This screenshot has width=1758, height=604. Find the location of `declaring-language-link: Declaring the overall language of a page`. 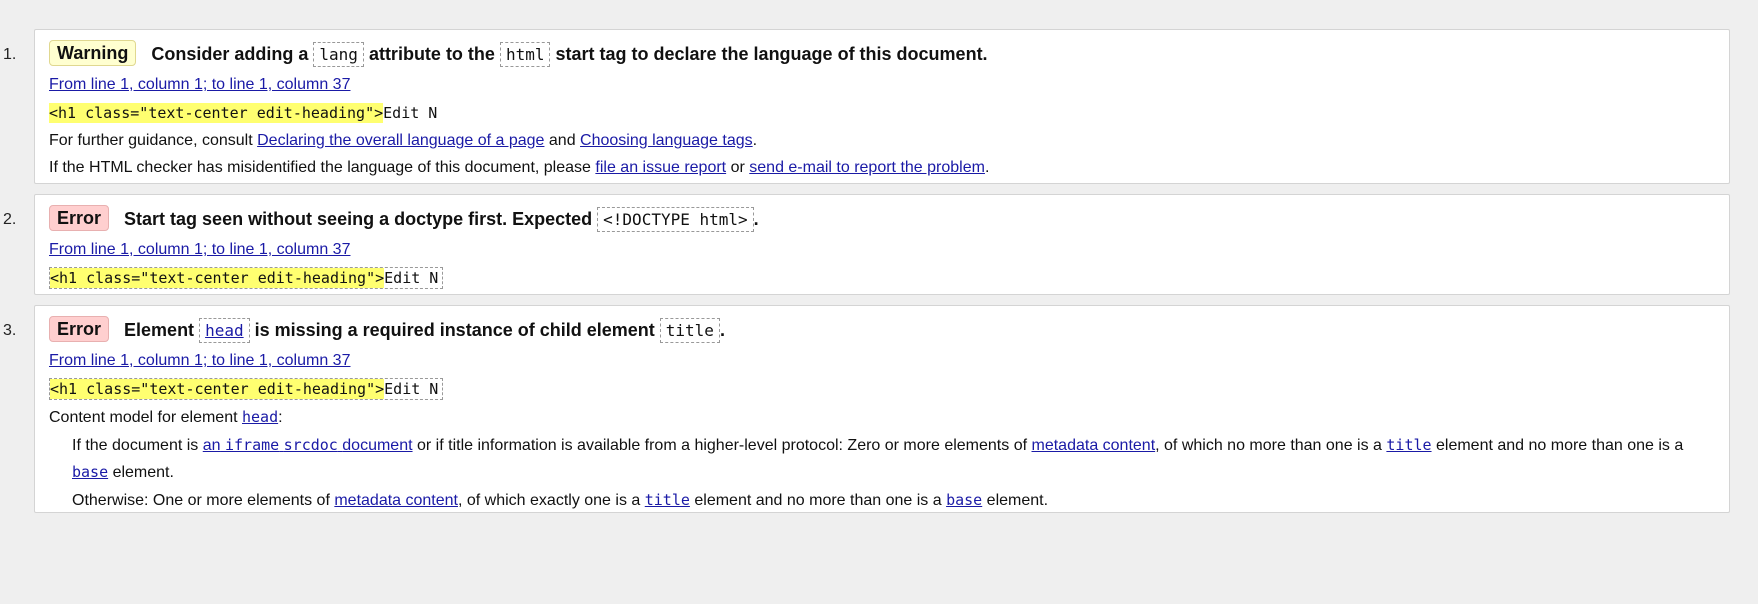

declaring-language-link: Declaring the overall language of a page is located at coordinates (400, 140).